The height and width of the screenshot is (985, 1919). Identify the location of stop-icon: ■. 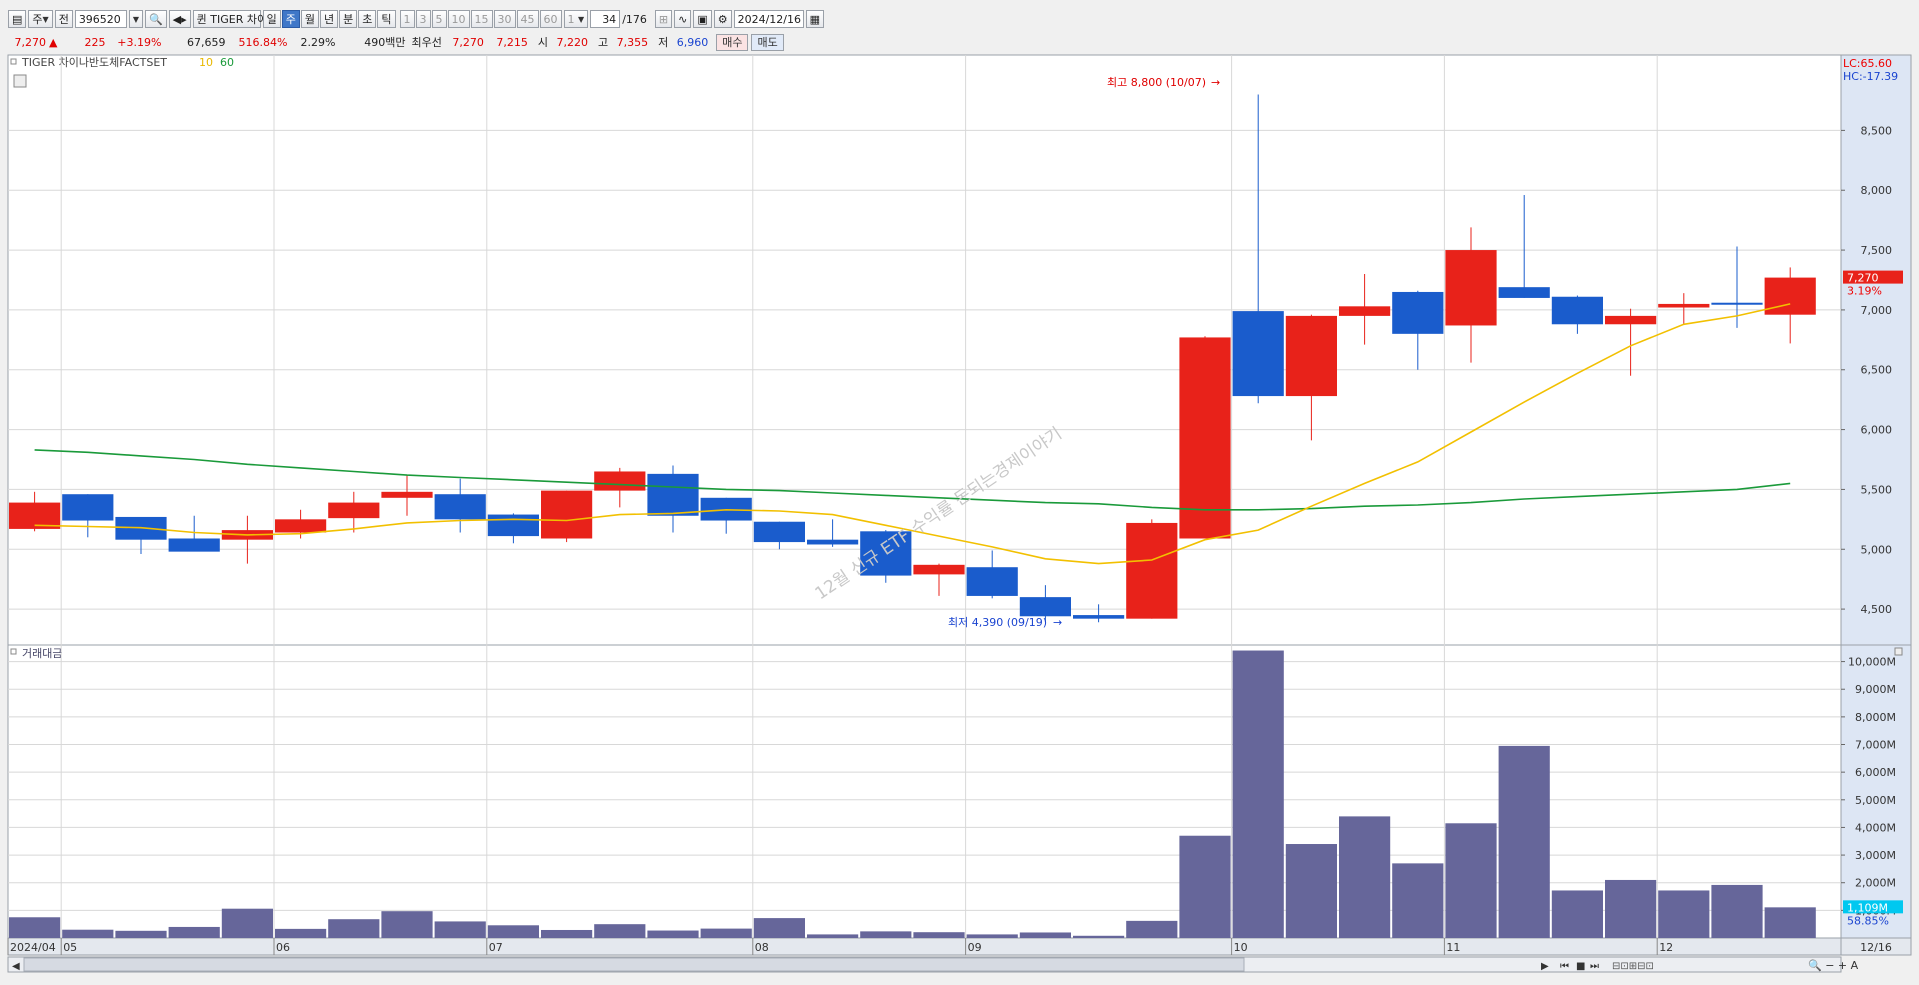
(1580, 966).